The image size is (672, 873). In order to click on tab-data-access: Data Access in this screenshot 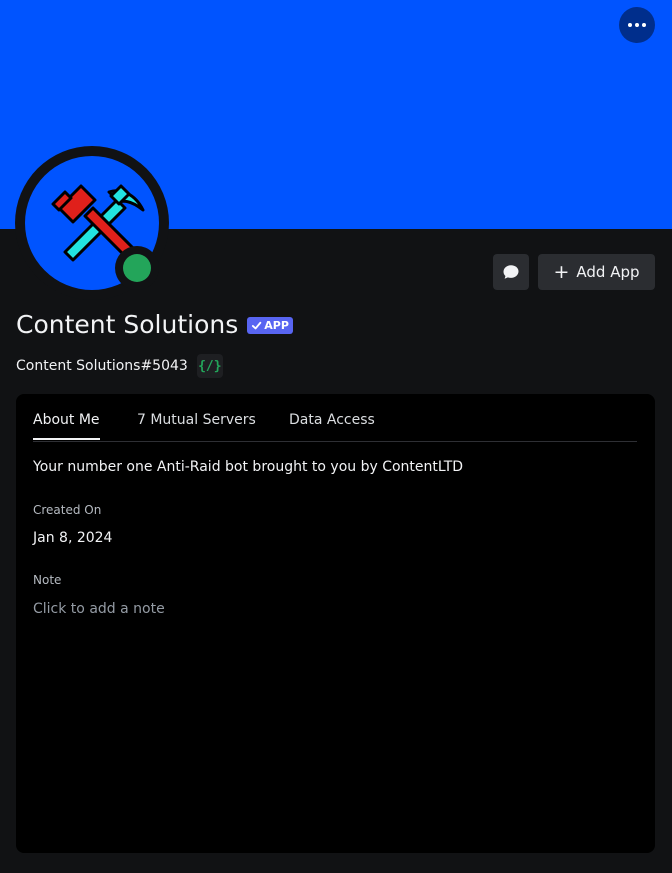, I will do `click(332, 425)`.